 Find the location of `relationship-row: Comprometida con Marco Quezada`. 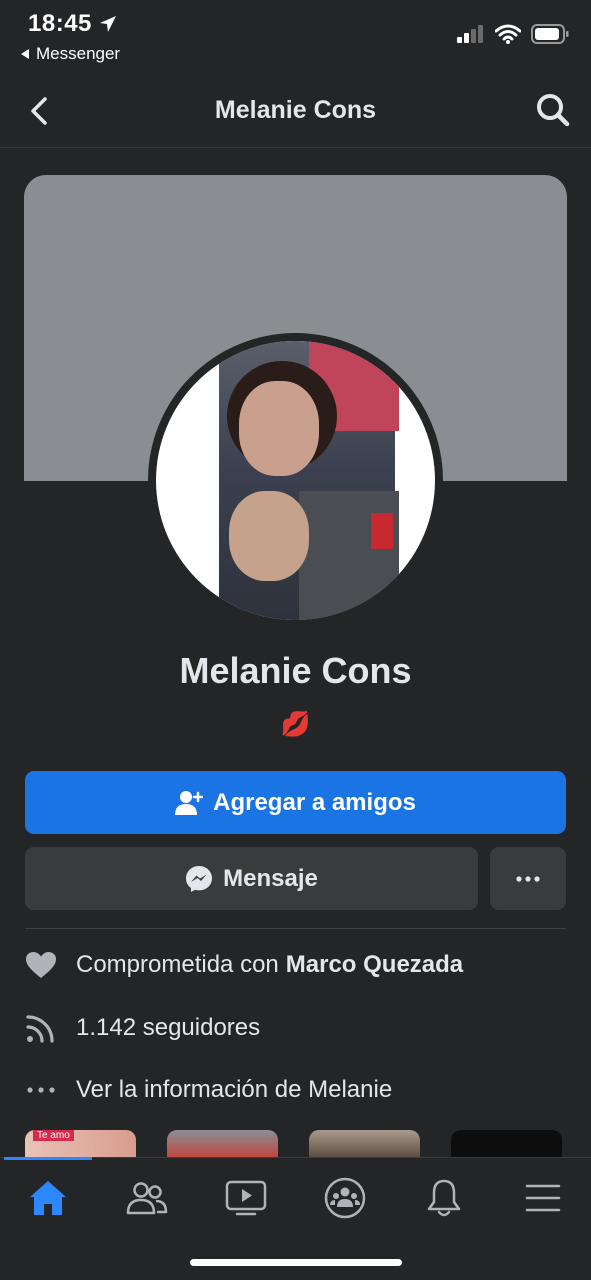

relationship-row: Comprometida con Marco Quezada is located at coordinates (295, 965).